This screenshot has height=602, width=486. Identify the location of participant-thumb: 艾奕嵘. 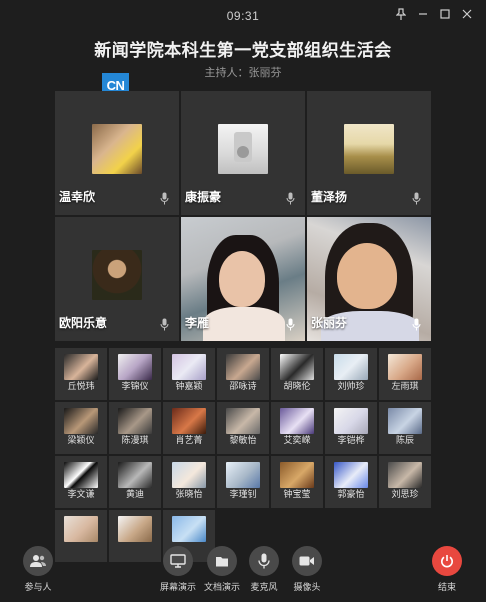
(297, 428).